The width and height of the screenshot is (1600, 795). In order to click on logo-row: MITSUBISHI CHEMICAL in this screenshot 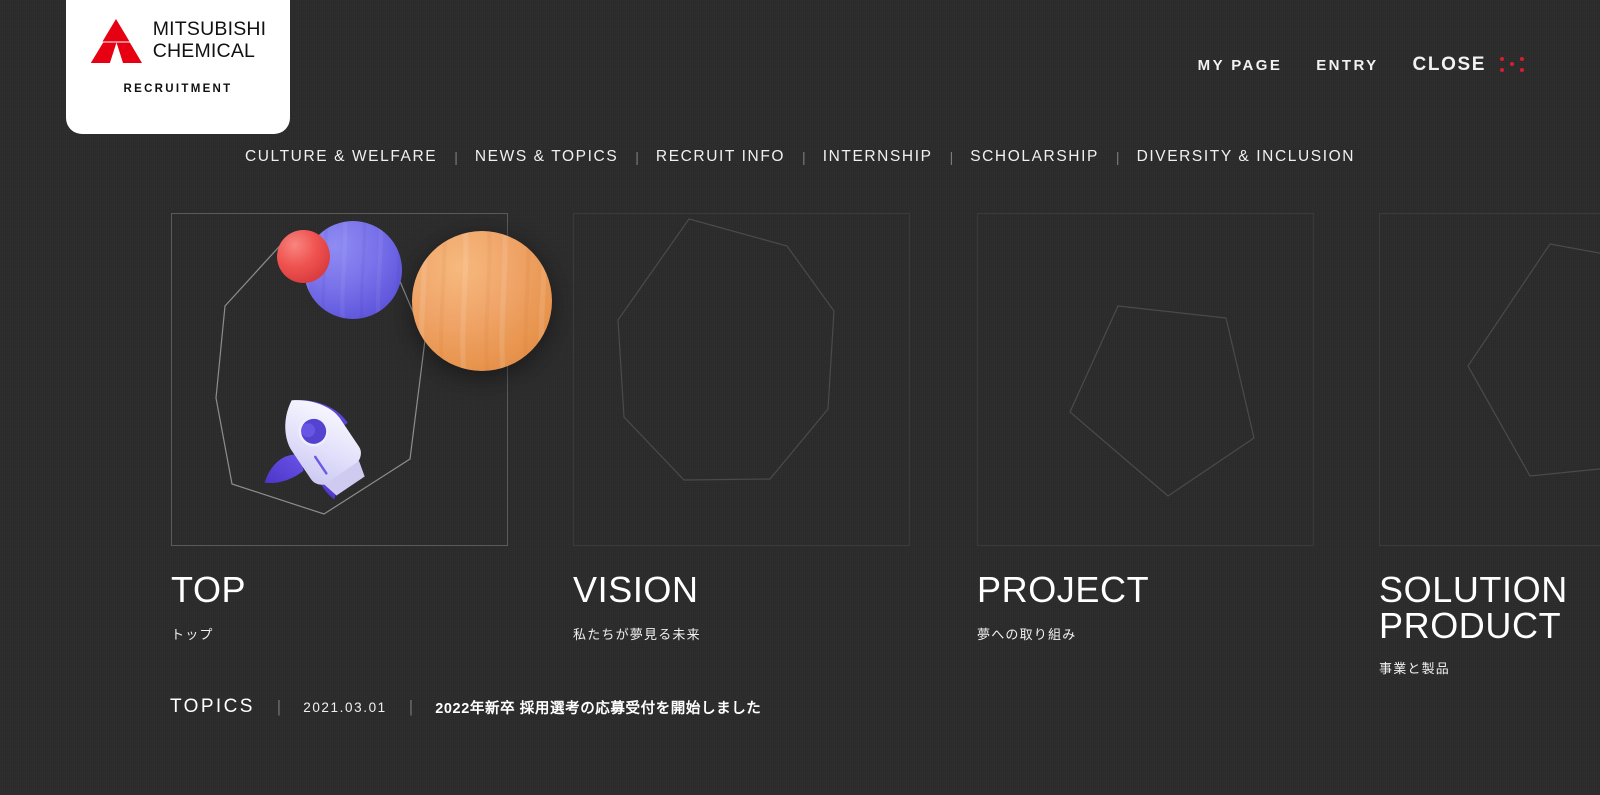, I will do `click(178, 41)`.